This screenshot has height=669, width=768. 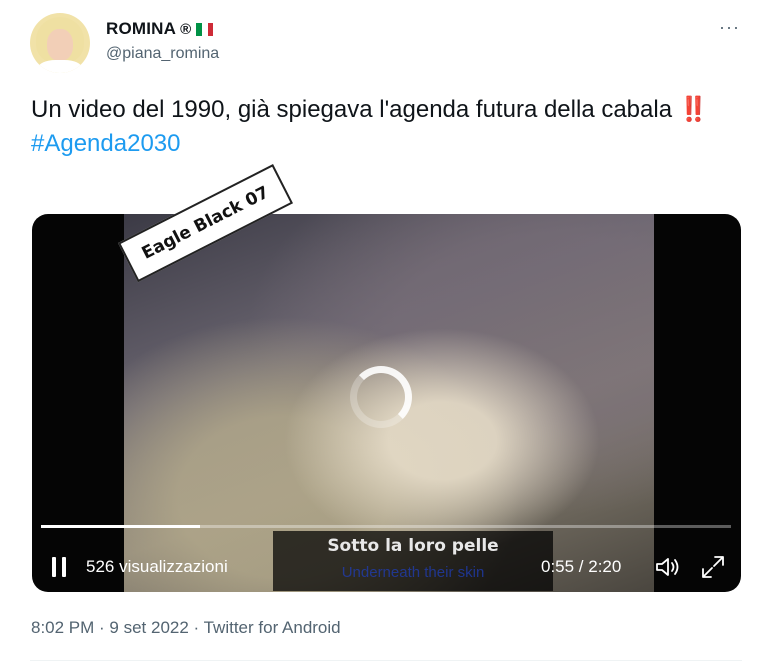 What do you see at coordinates (381, 397) in the screenshot?
I see `loading-spinner-icon` at bounding box center [381, 397].